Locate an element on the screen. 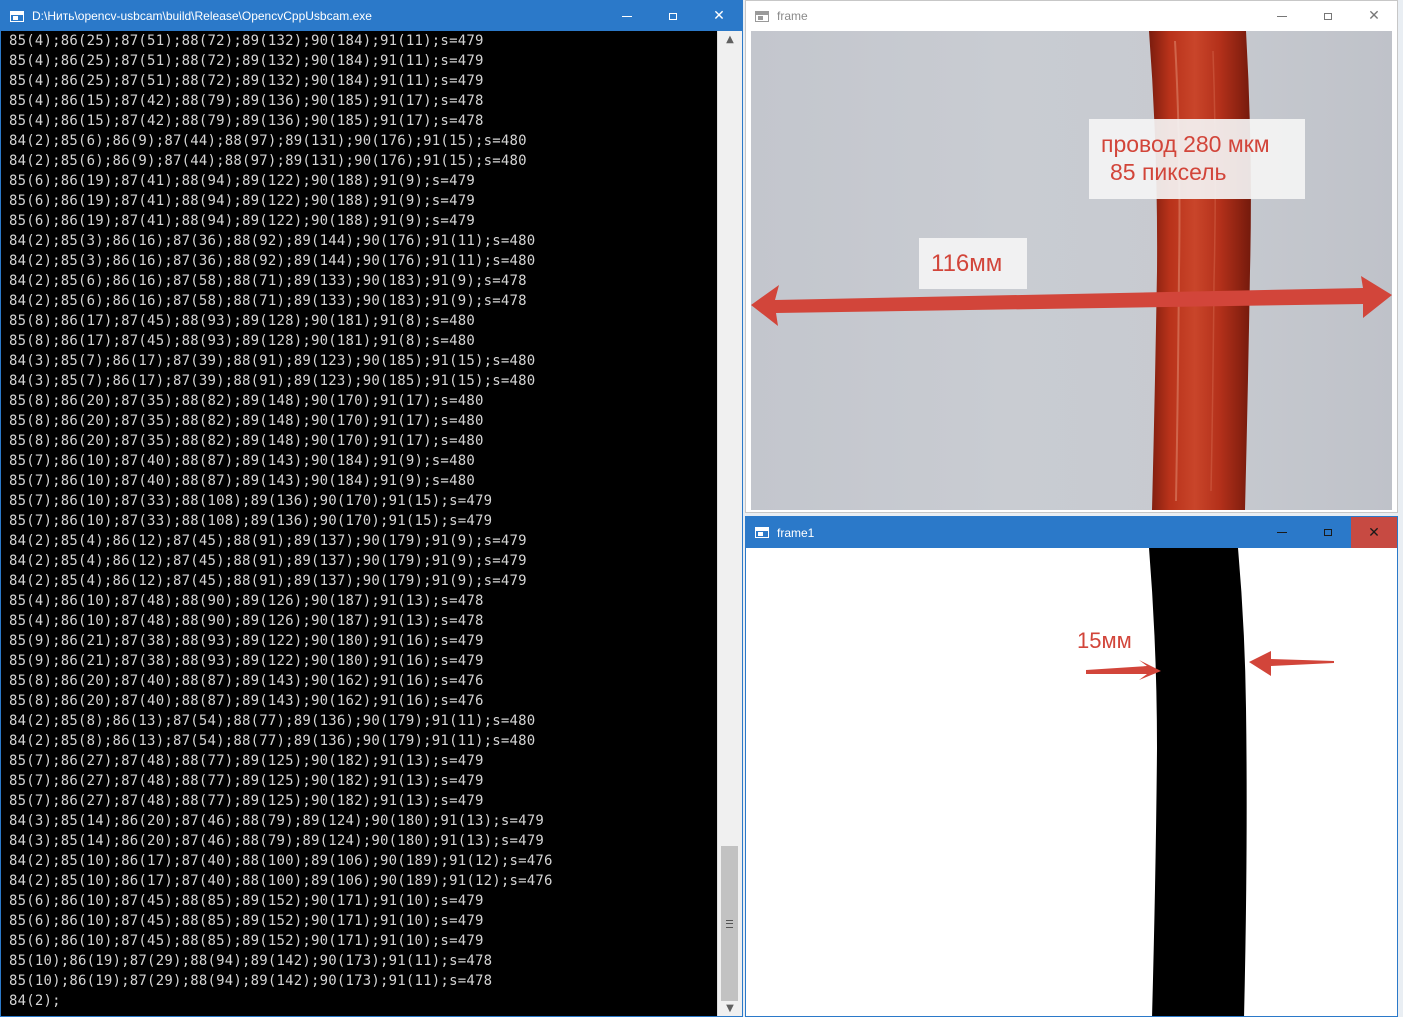 This screenshot has width=1403, height=1017. left-arrow-shape is located at coordinates (1123, 670).